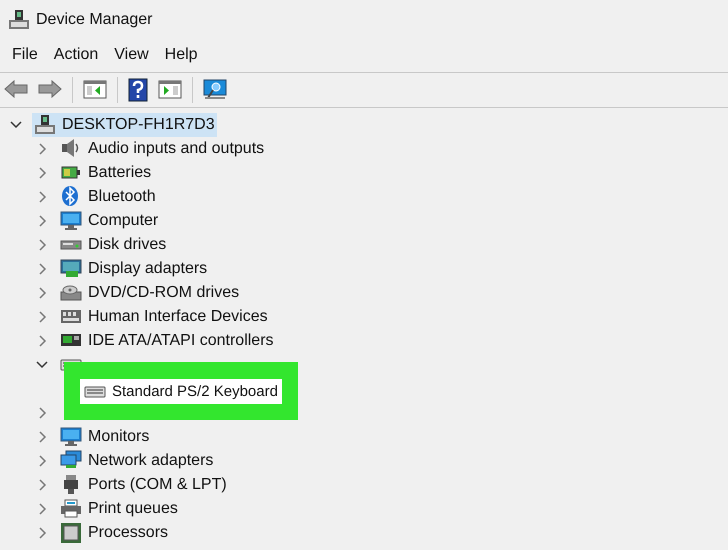 This screenshot has width=728, height=550. I want to click on tree-item: DESKTOP-FH1R7D3, so click(124, 125).